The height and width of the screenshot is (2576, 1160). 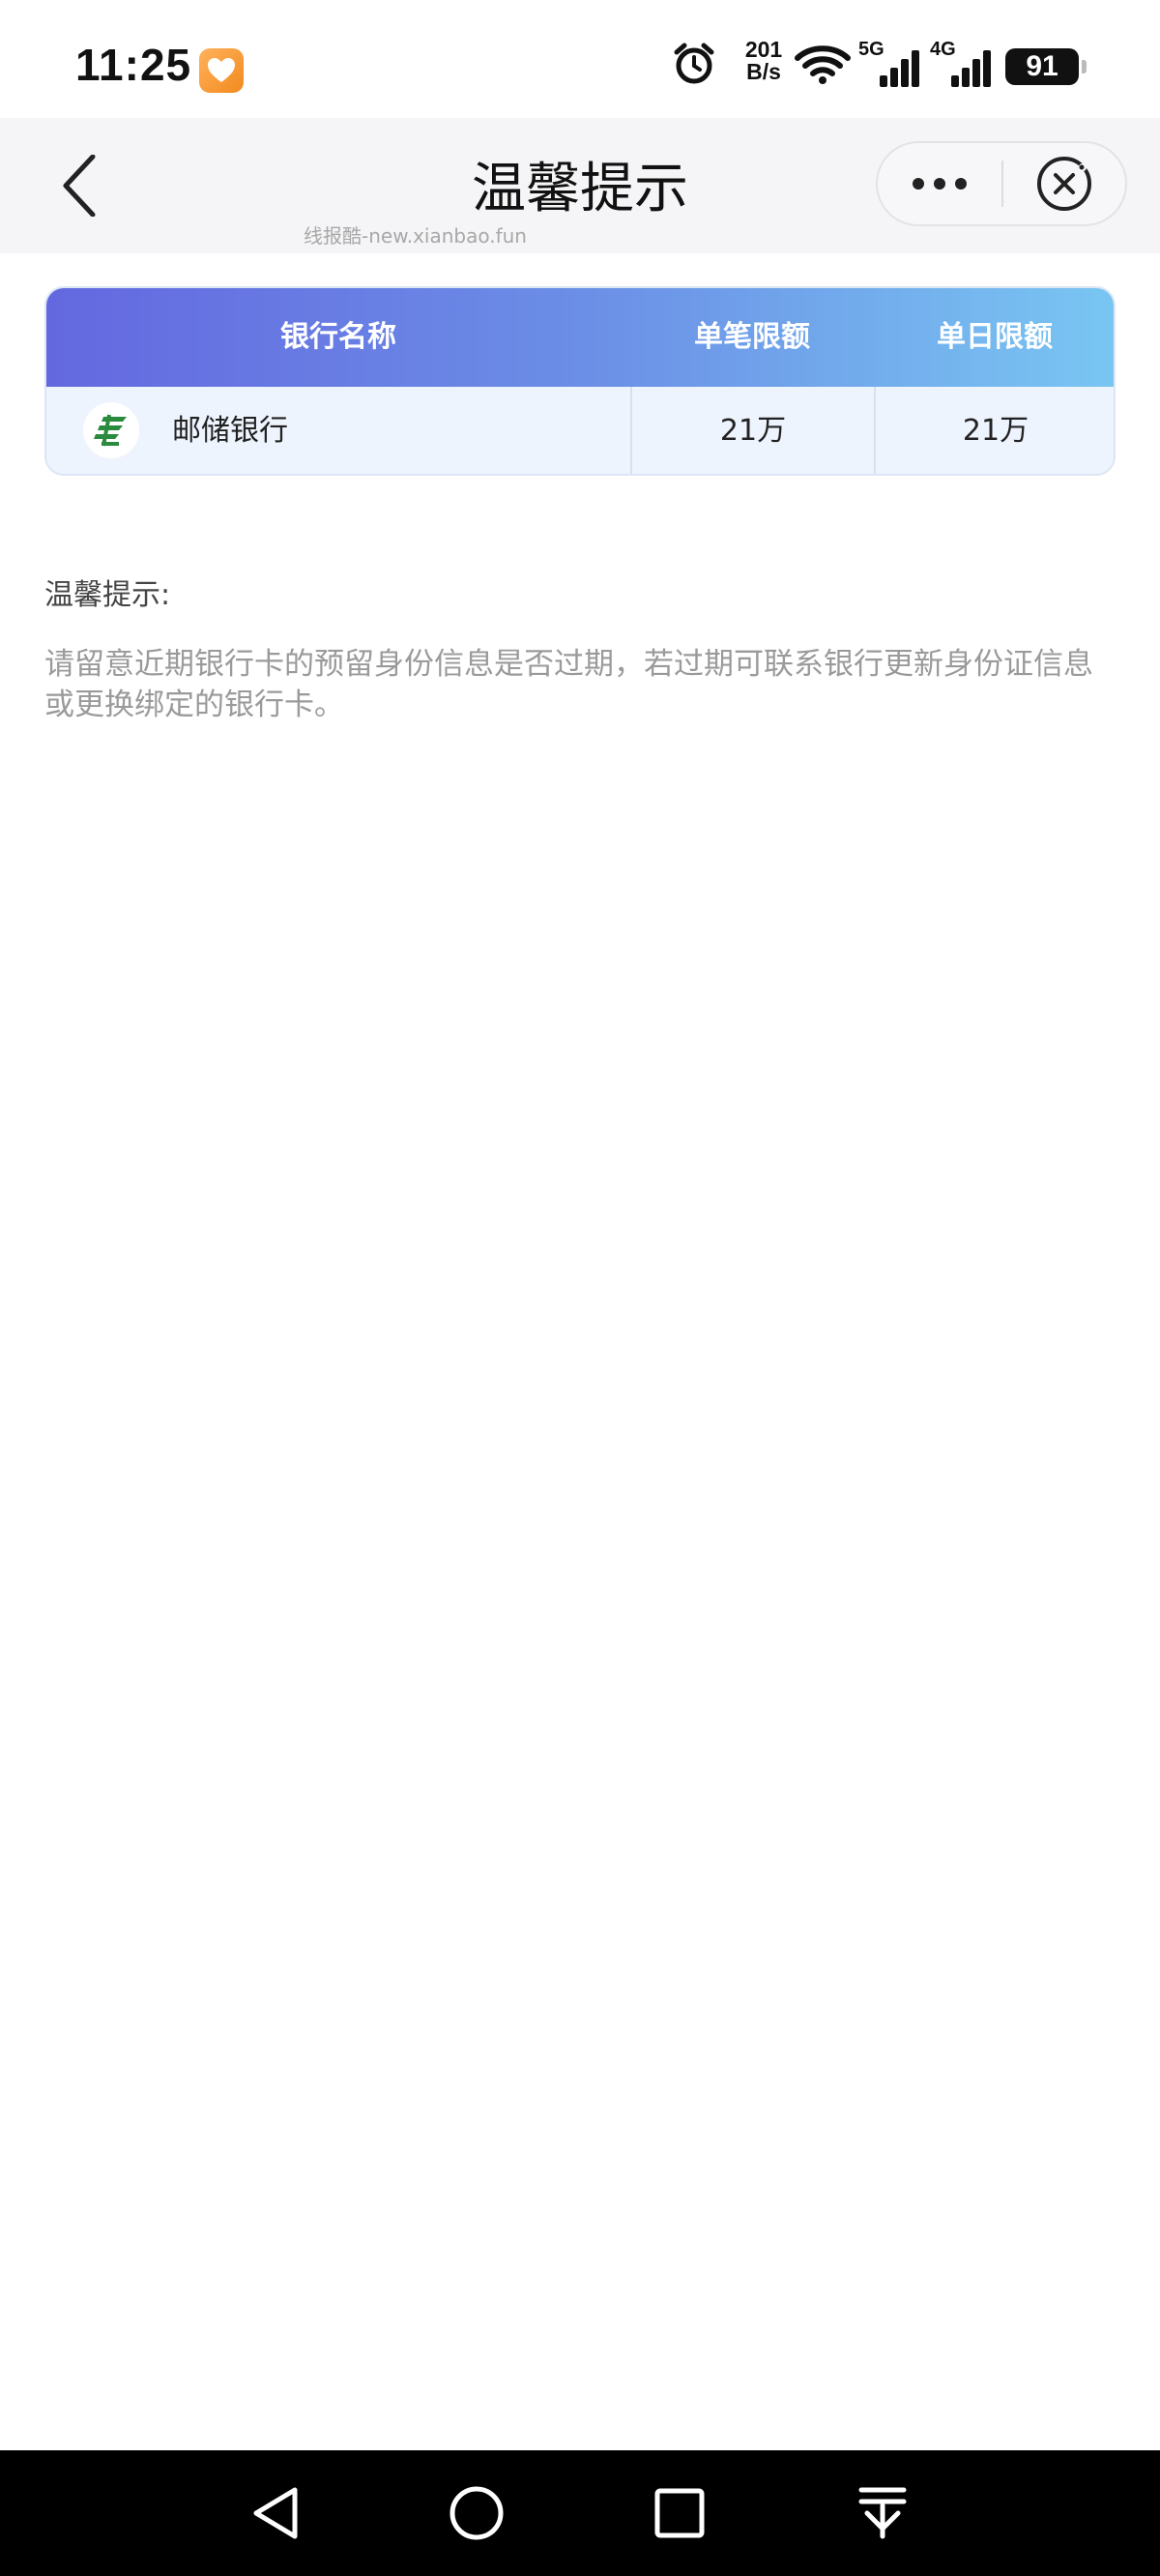 I want to click on table-row: 邮储银行 21万 21万, so click(x=580, y=430).